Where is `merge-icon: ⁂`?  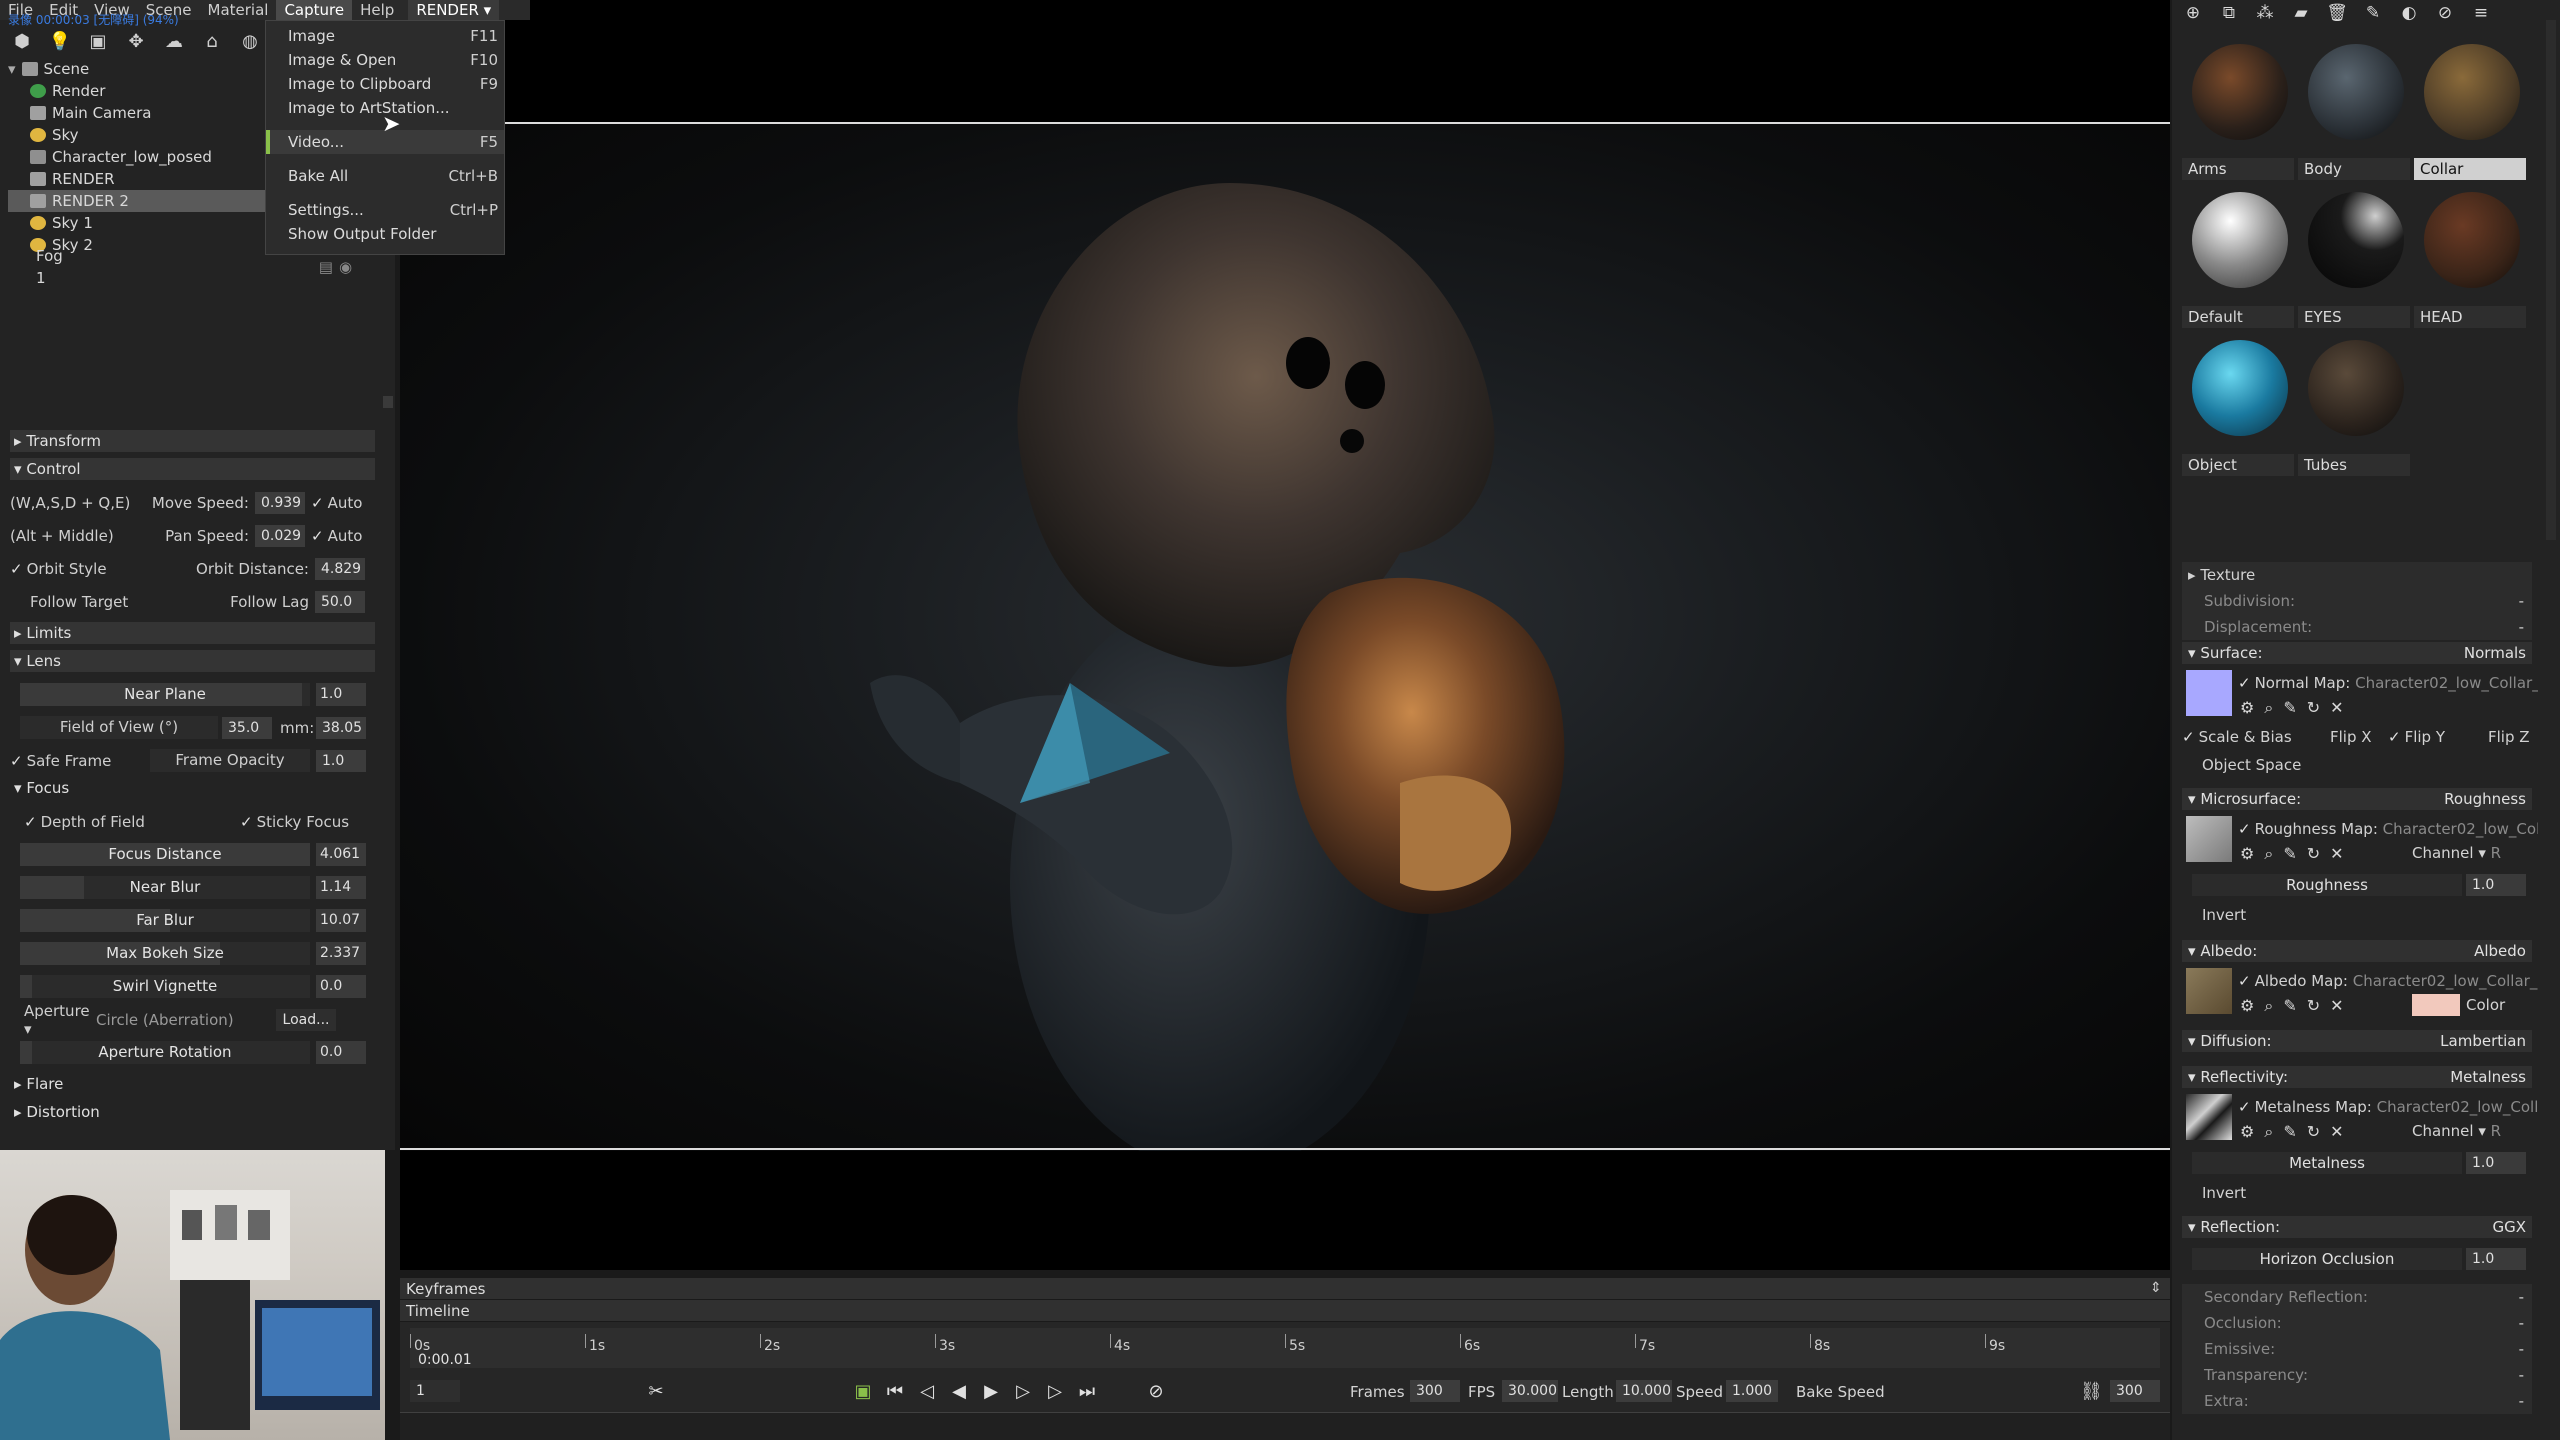 merge-icon: ⁂ is located at coordinates (2265, 13).